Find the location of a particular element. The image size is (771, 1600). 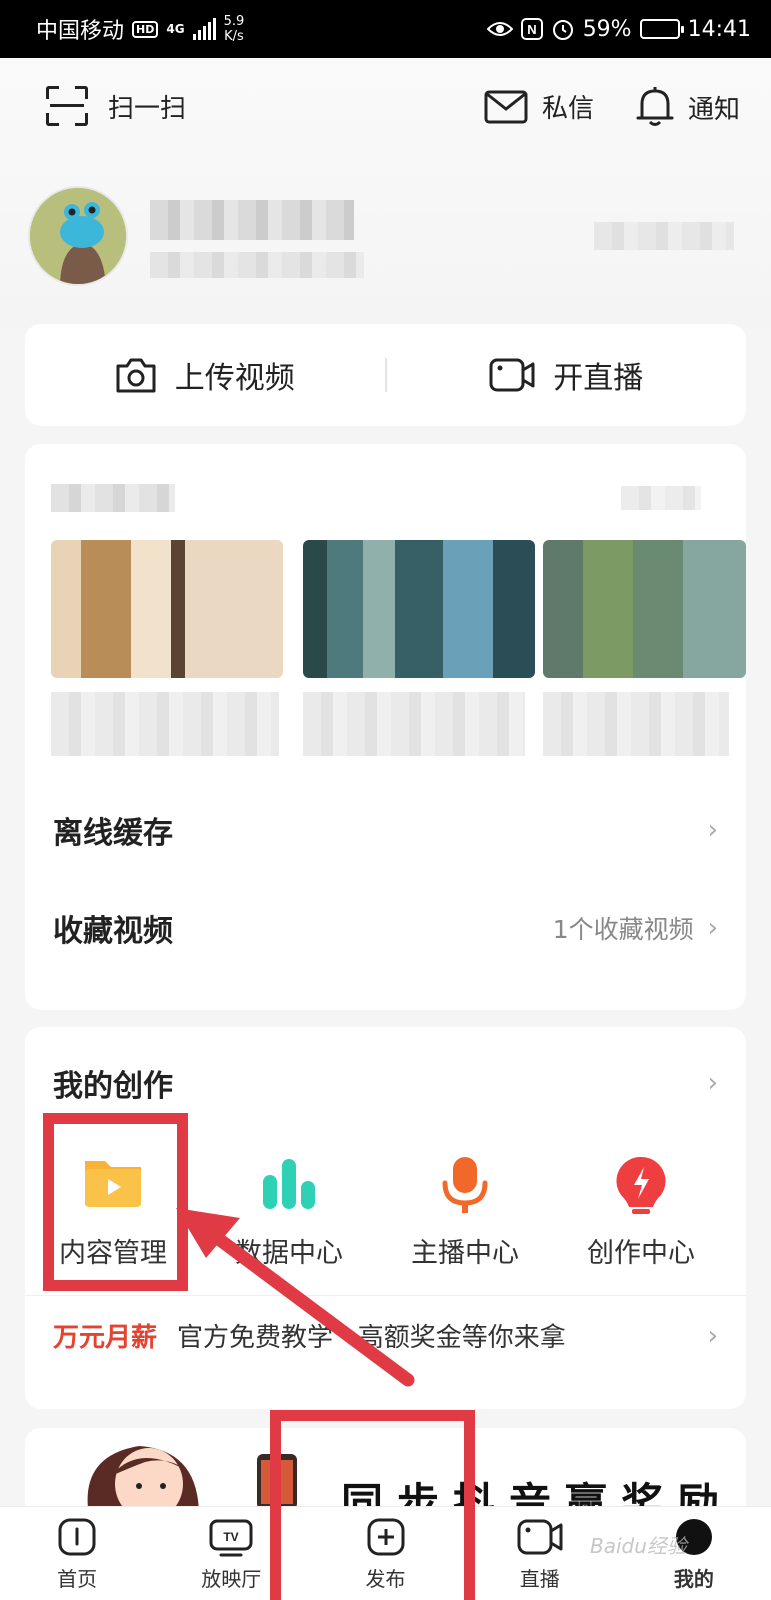

promo-highlight: 万元月薪 is located at coordinates (105, 1338).